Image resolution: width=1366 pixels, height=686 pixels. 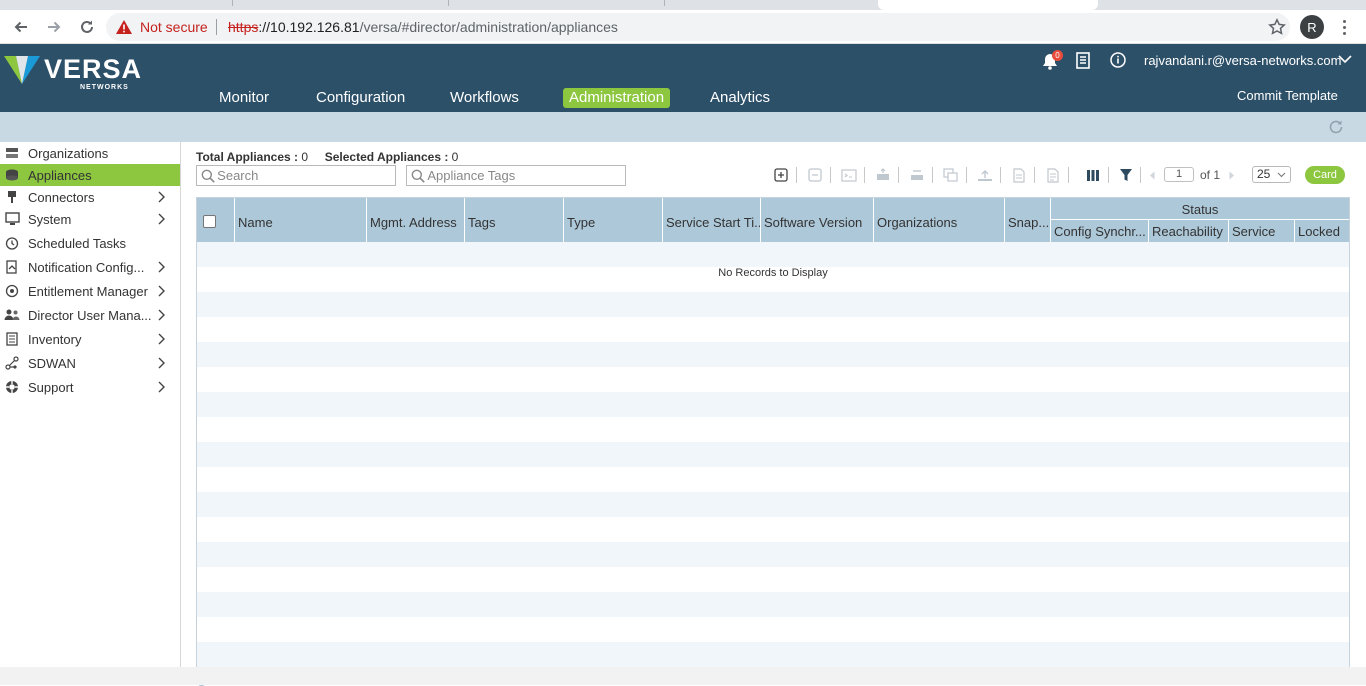 What do you see at coordinates (514, 220) in the screenshot?
I see `column-header-tags: Tags` at bounding box center [514, 220].